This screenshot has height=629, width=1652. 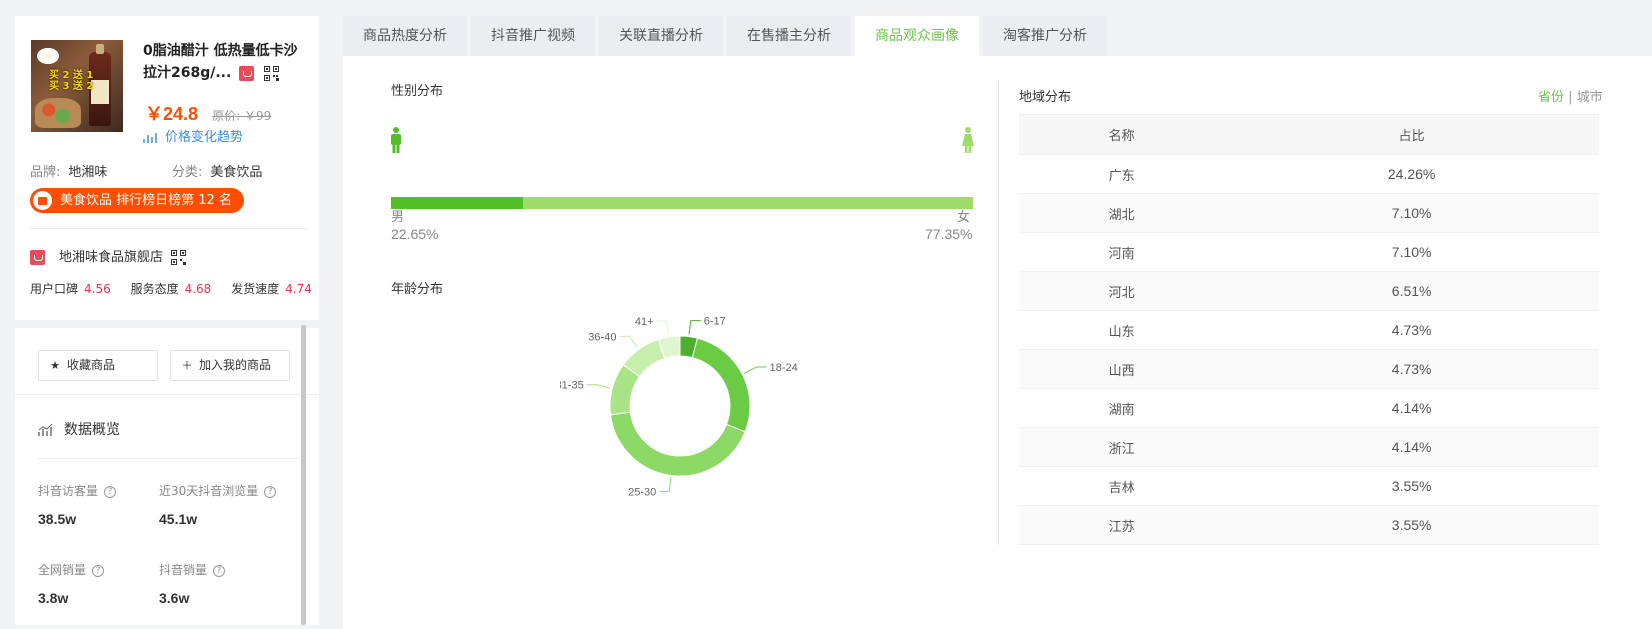 What do you see at coordinates (242, 116) in the screenshot?
I see `original-price: 原价: ￥99` at bounding box center [242, 116].